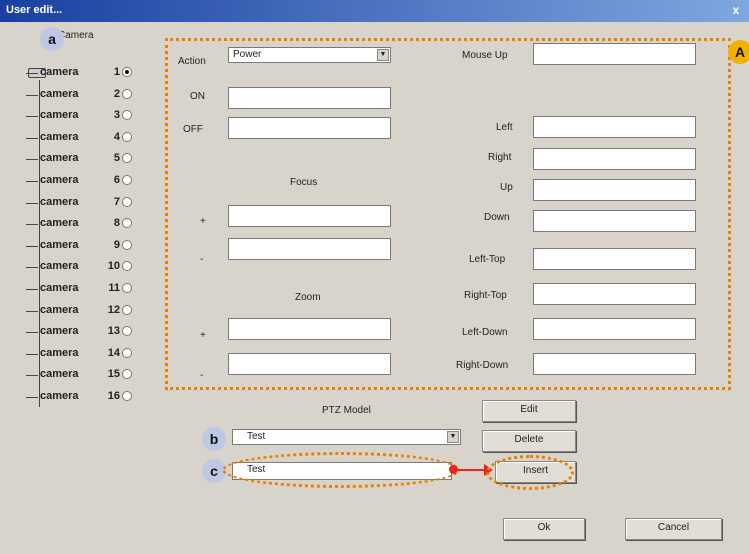 The width and height of the screenshot is (749, 554). I want to click on camera-tree-item: camera 16, so click(79, 397).